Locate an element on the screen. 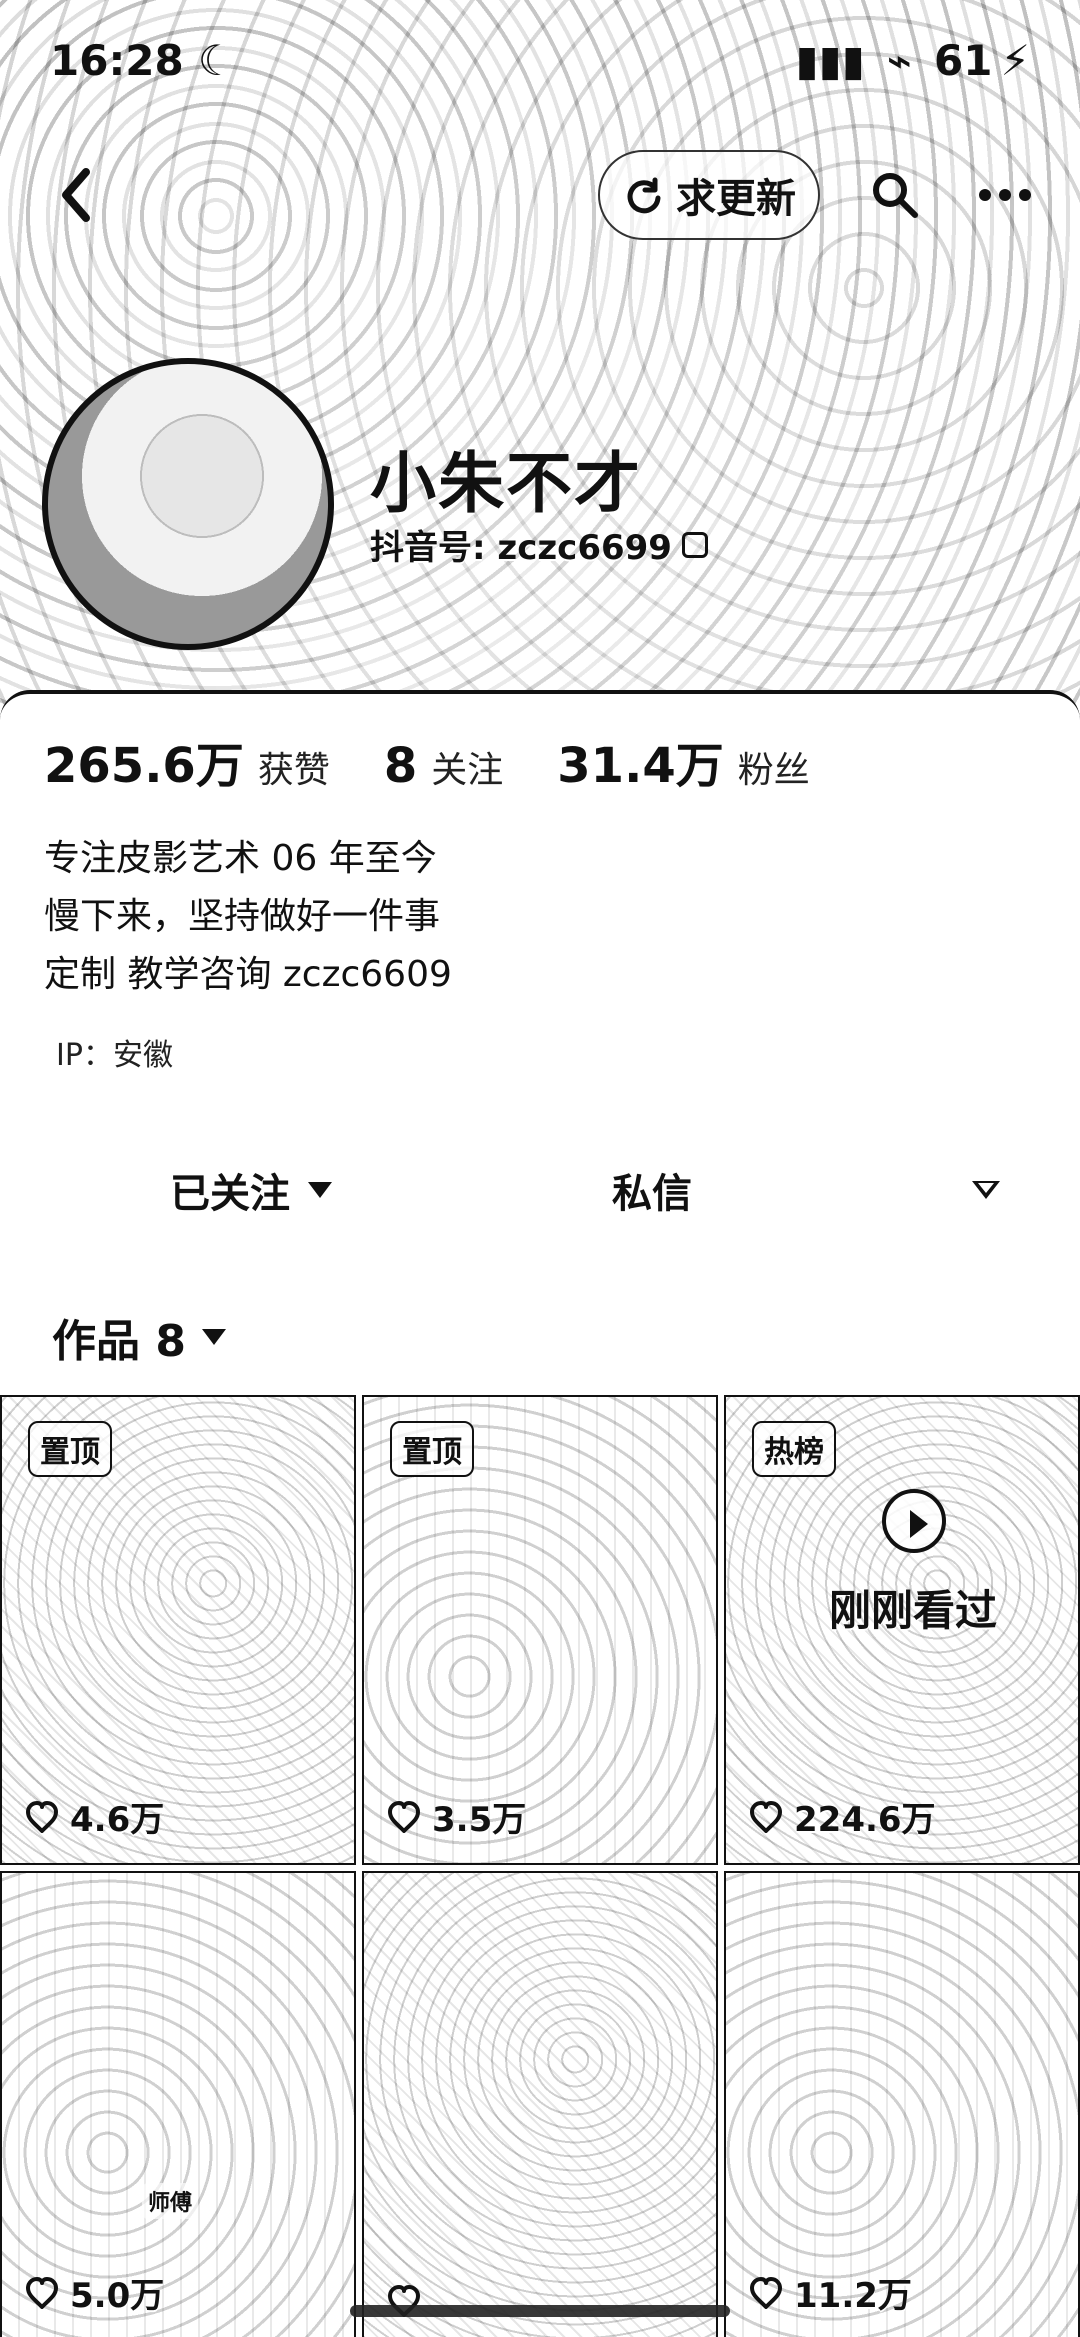  likes-count: 224.6万 is located at coordinates (842, 1816).